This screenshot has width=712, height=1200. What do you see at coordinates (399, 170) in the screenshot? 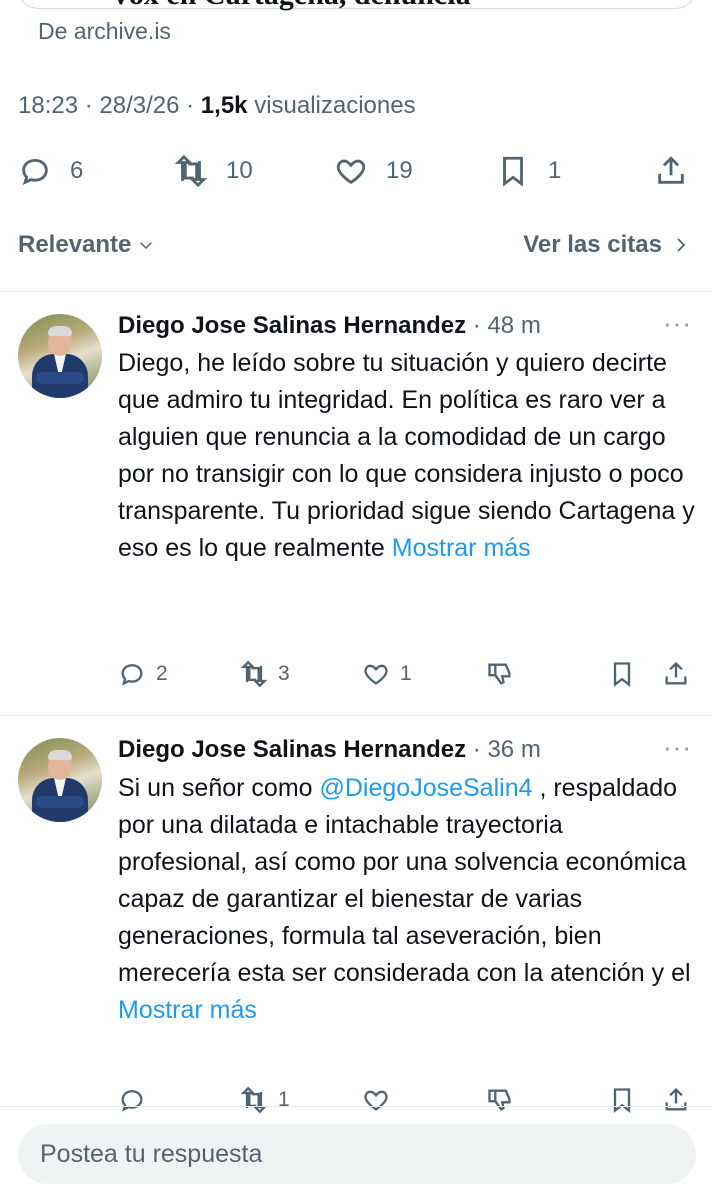
I see `like-count: 19` at bounding box center [399, 170].